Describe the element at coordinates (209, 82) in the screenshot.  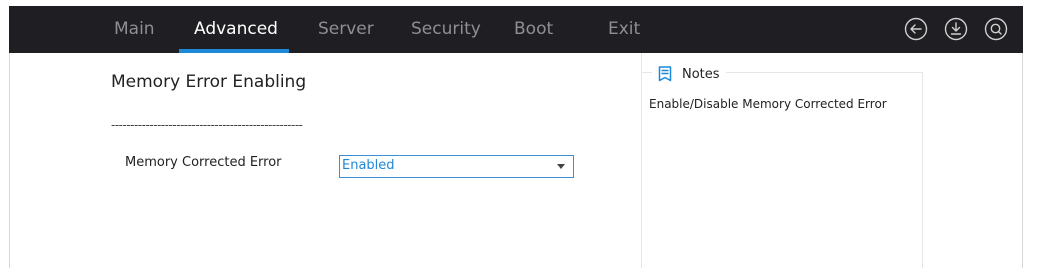
I see `page-title: Memory Error Enabling` at that location.